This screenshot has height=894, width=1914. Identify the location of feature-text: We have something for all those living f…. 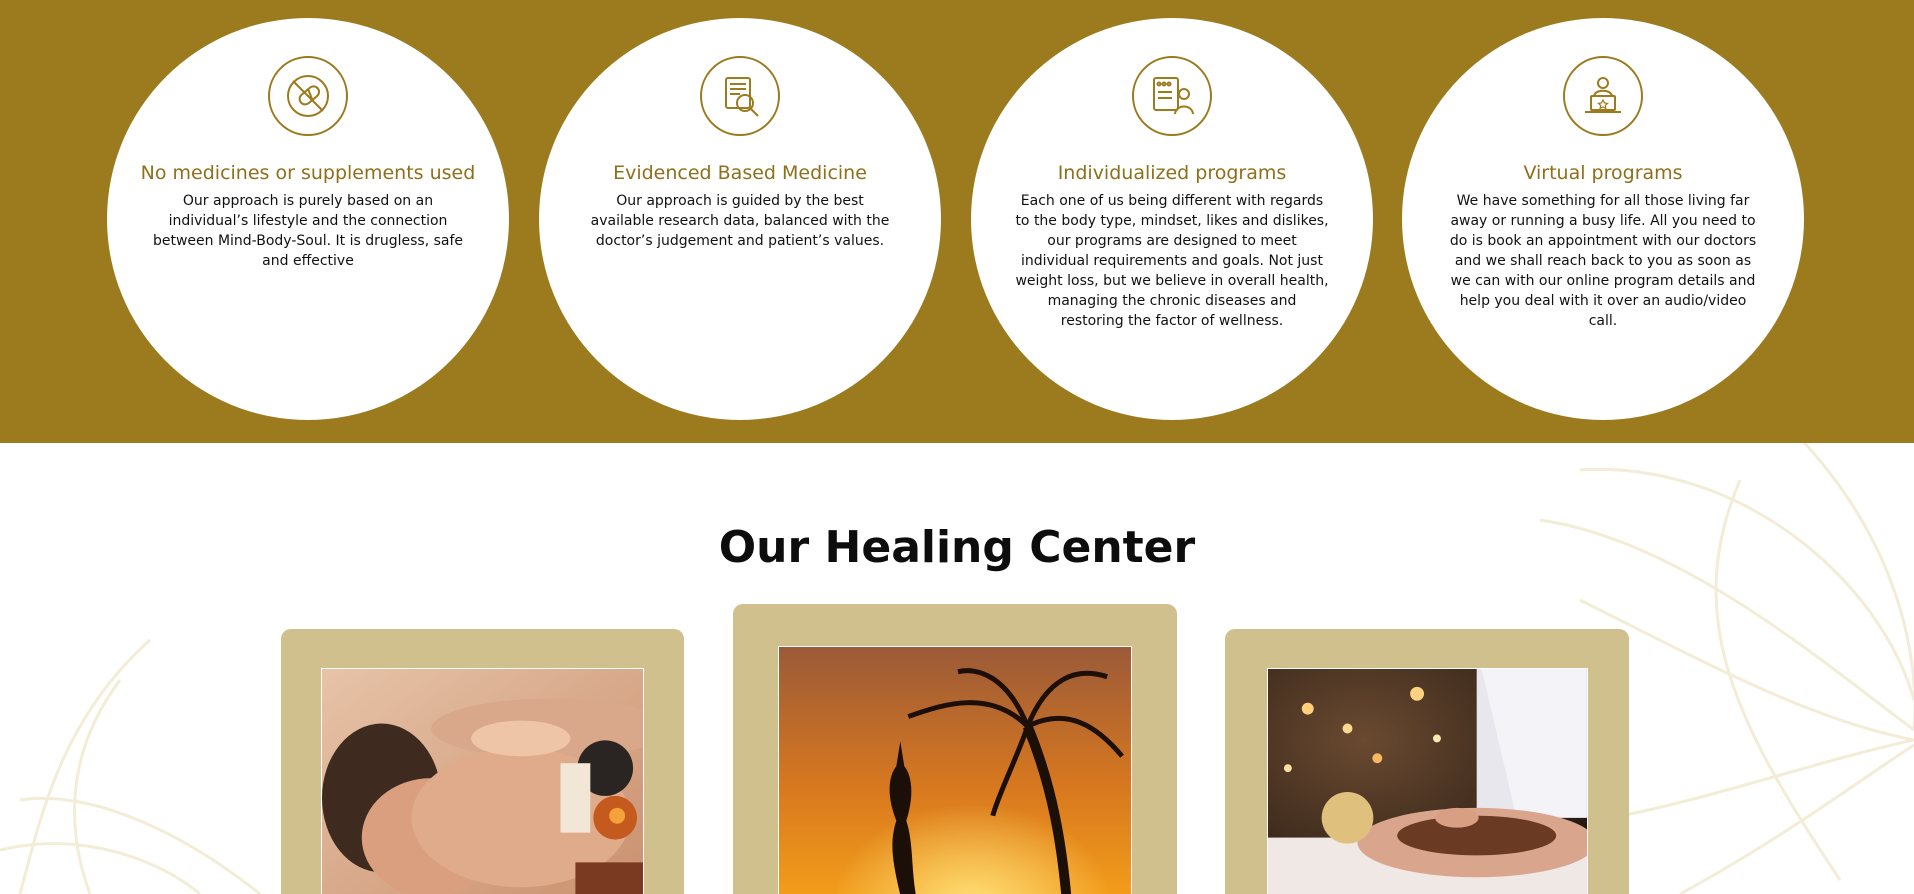
(1603, 261).